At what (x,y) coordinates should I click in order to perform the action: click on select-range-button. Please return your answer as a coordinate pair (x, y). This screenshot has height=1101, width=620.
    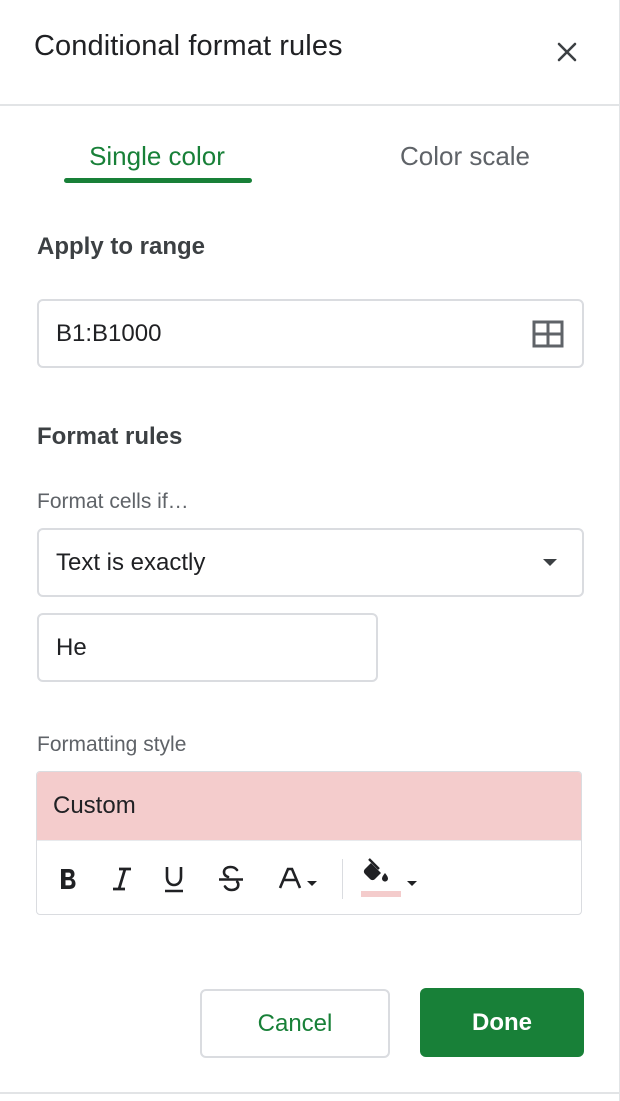
    Looking at the image, I should click on (548, 336).